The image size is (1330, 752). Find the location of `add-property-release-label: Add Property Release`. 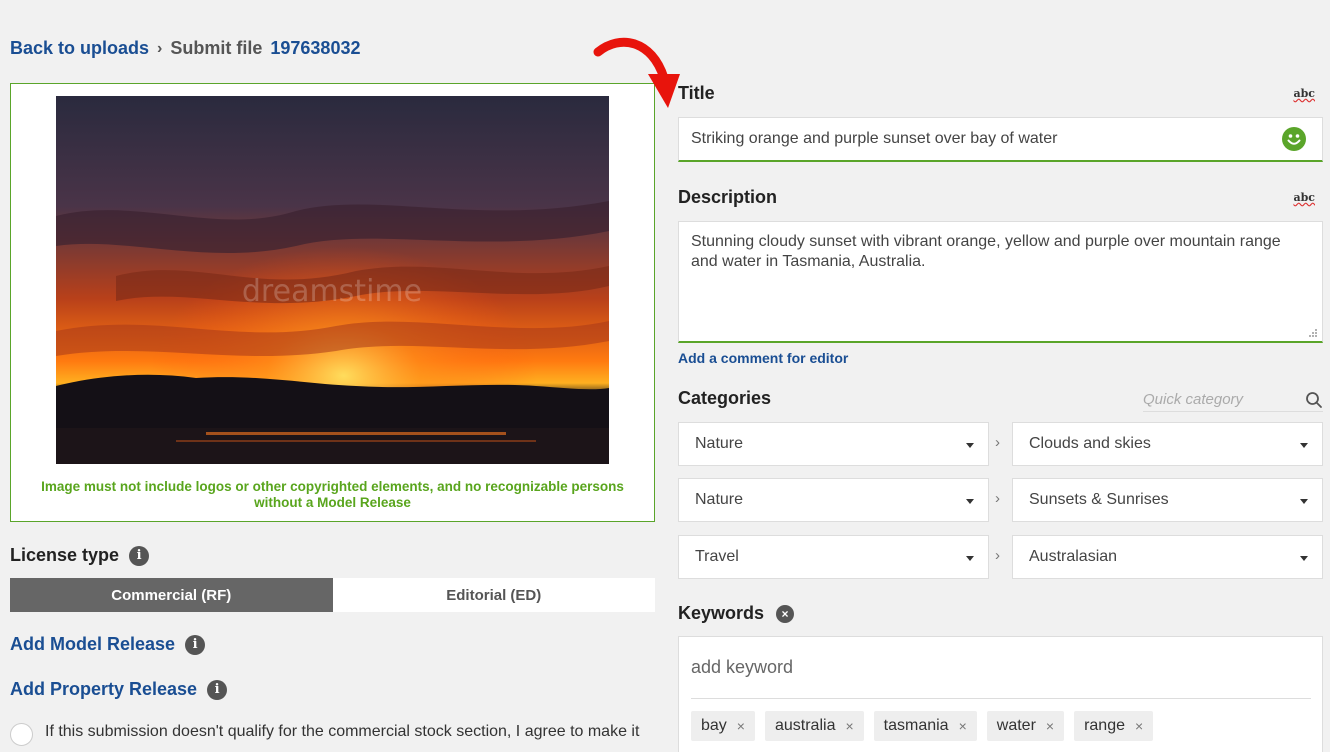

add-property-release-label: Add Property Release is located at coordinates (104, 689).